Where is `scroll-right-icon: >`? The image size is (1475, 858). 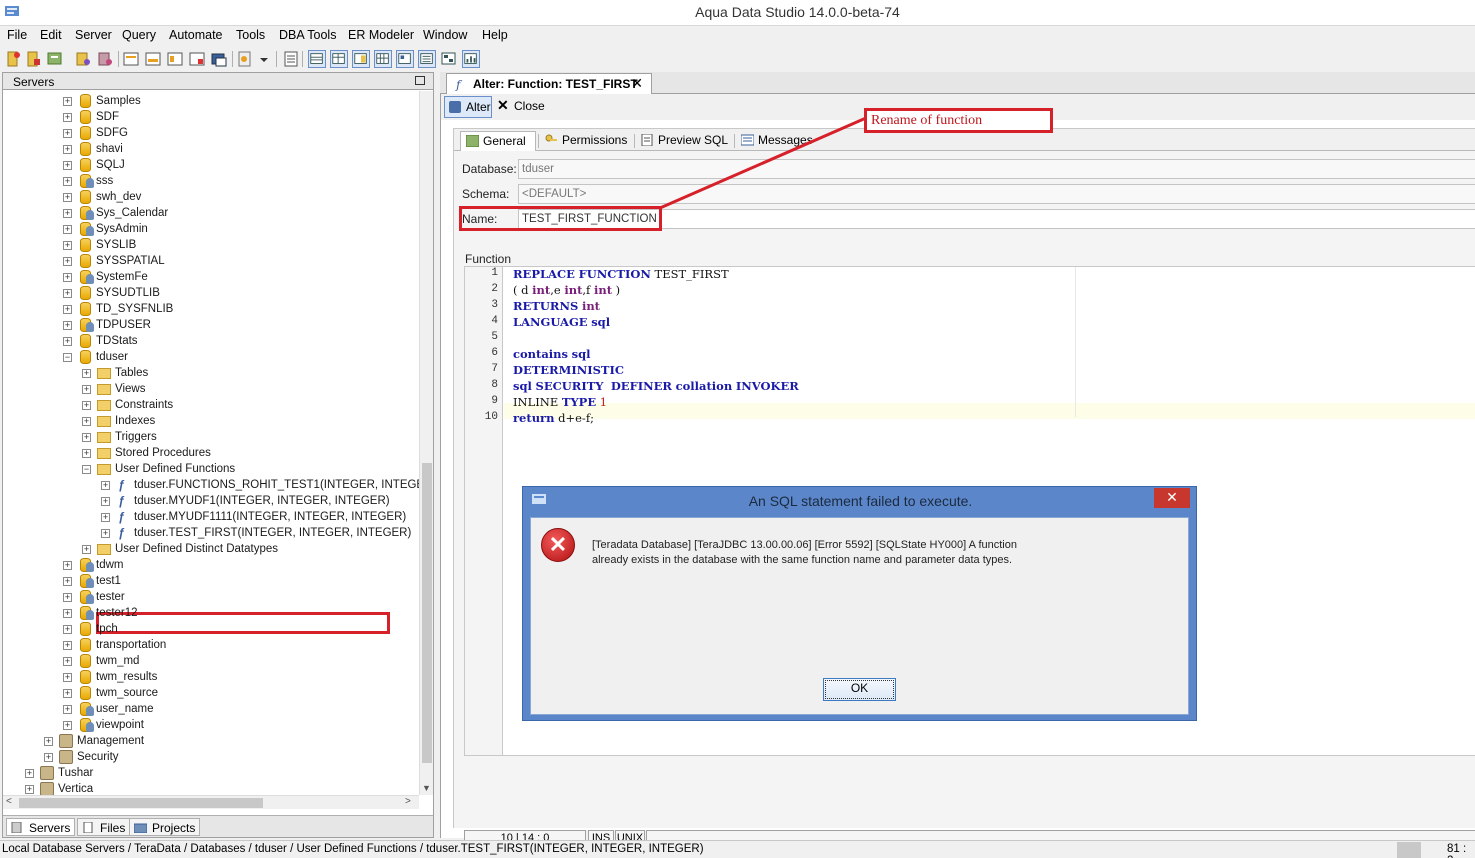
scroll-right-icon: > is located at coordinates (408, 801).